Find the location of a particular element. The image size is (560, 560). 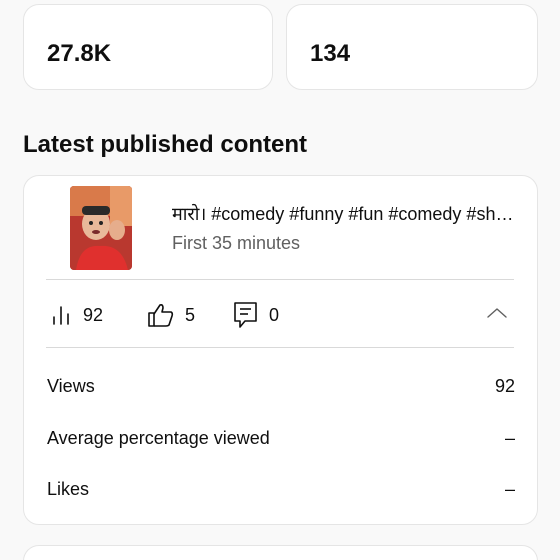

comment-icon is located at coordinates (246, 315).